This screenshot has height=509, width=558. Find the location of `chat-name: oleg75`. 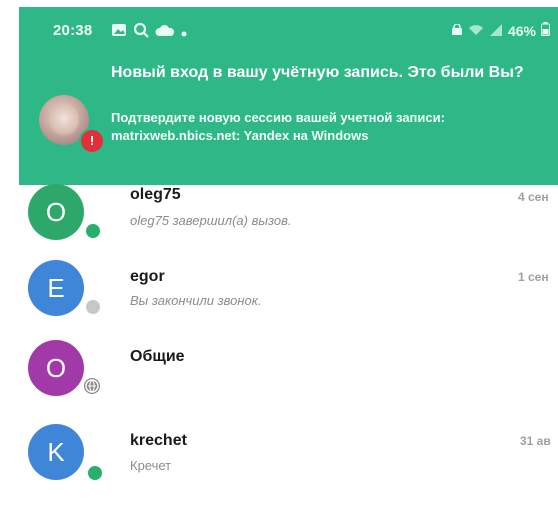

chat-name: oleg75 is located at coordinates (155, 194).